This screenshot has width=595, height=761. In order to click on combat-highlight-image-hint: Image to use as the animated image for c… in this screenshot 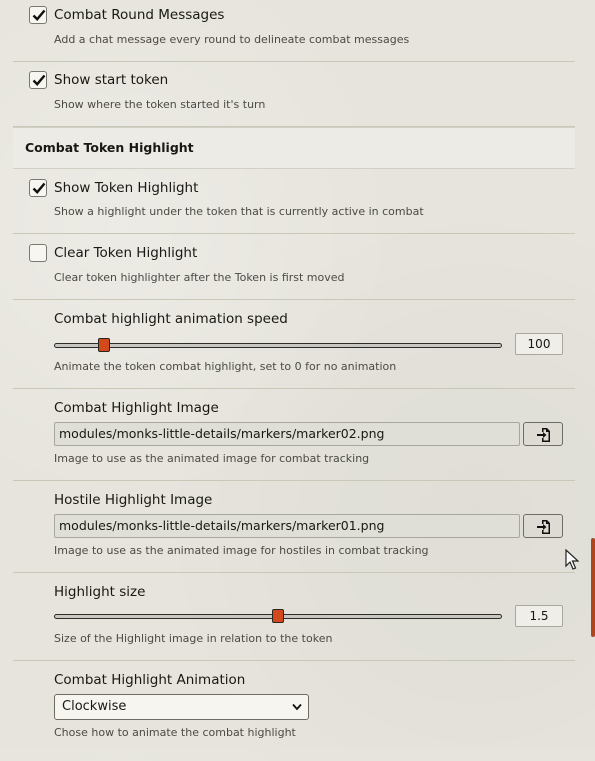, I will do `click(212, 458)`.